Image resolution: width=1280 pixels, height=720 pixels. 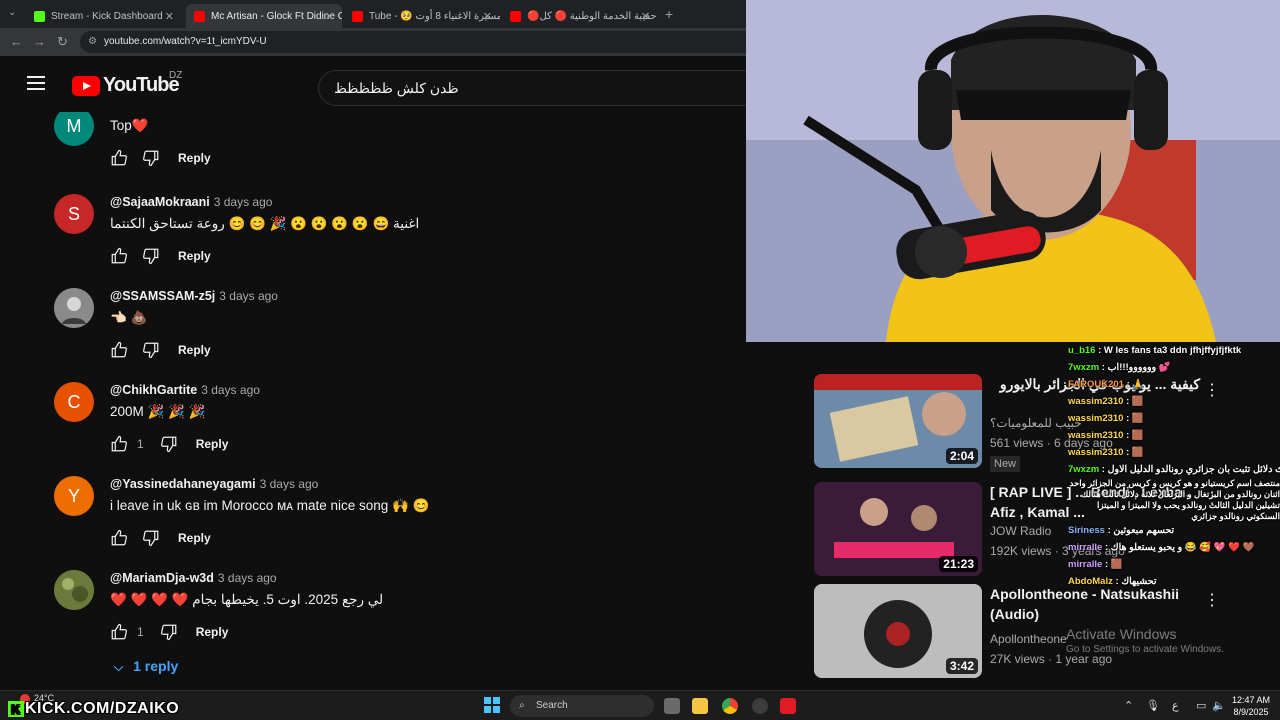 I want to click on avatar: M, so click(x=74, y=129).